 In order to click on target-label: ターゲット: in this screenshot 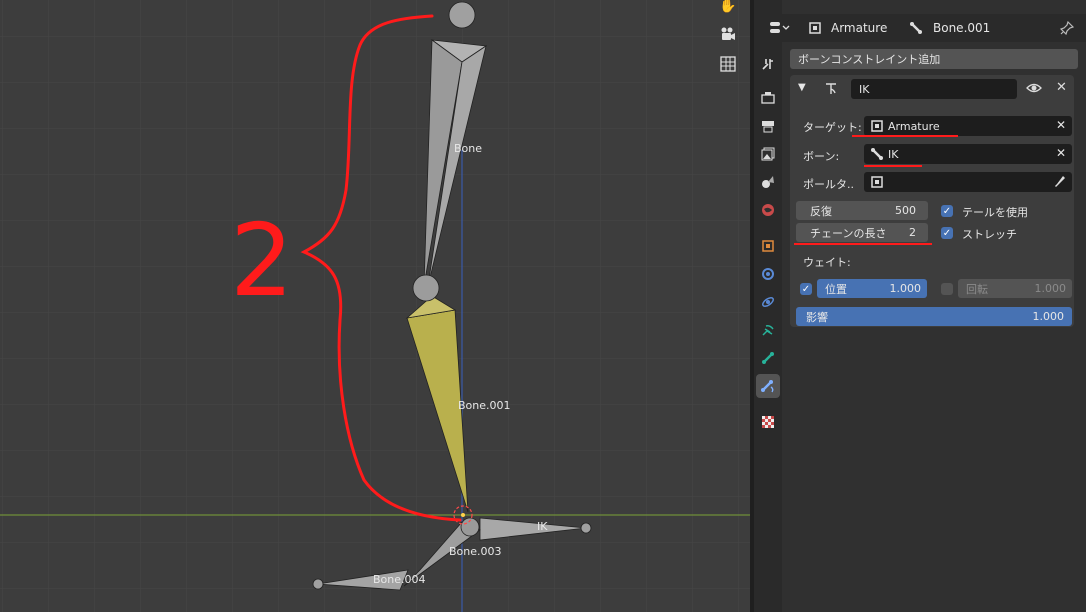, I will do `click(832, 127)`.